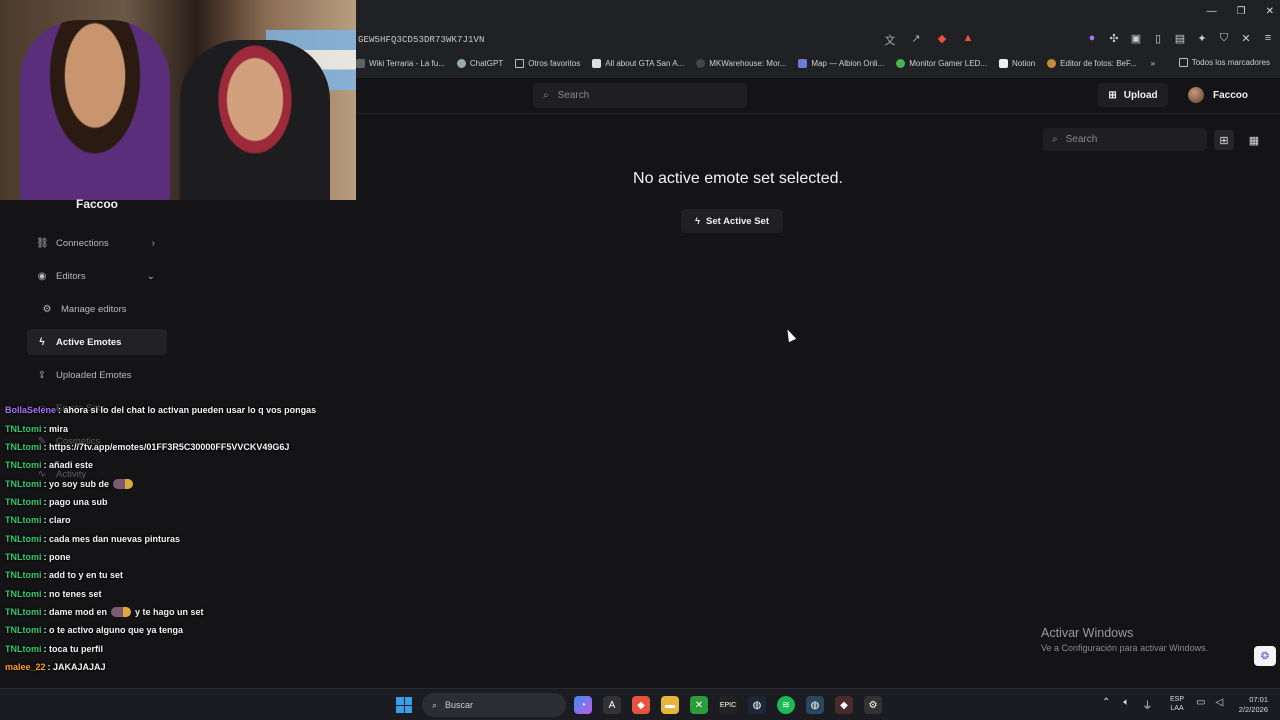  I want to click on brave-shield-icon: ◆, so click(942, 40).